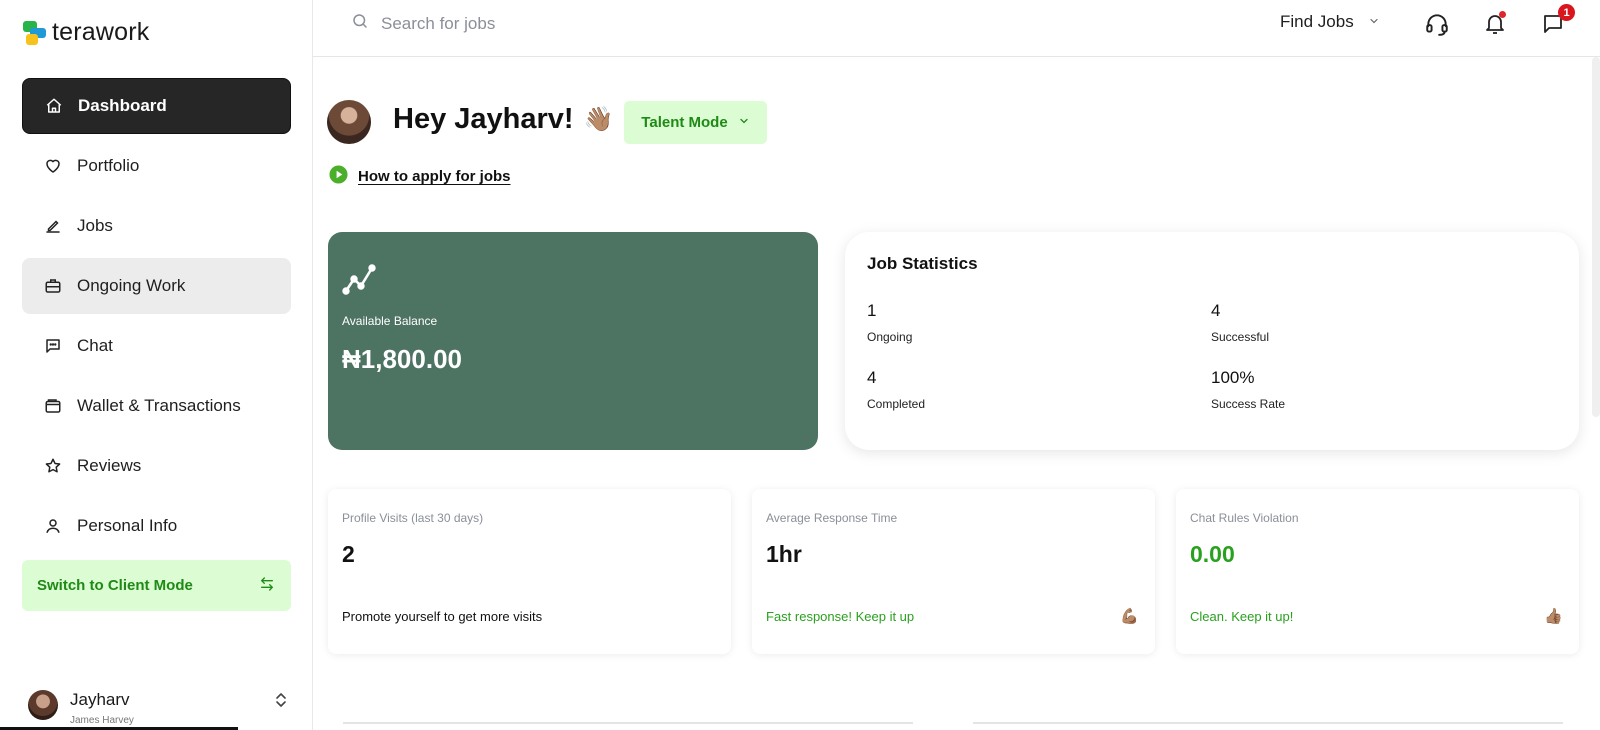  What do you see at coordinates (896, 404) in the screenshot?
I see `stat-label: Completed` at bounding box center [896, 404].